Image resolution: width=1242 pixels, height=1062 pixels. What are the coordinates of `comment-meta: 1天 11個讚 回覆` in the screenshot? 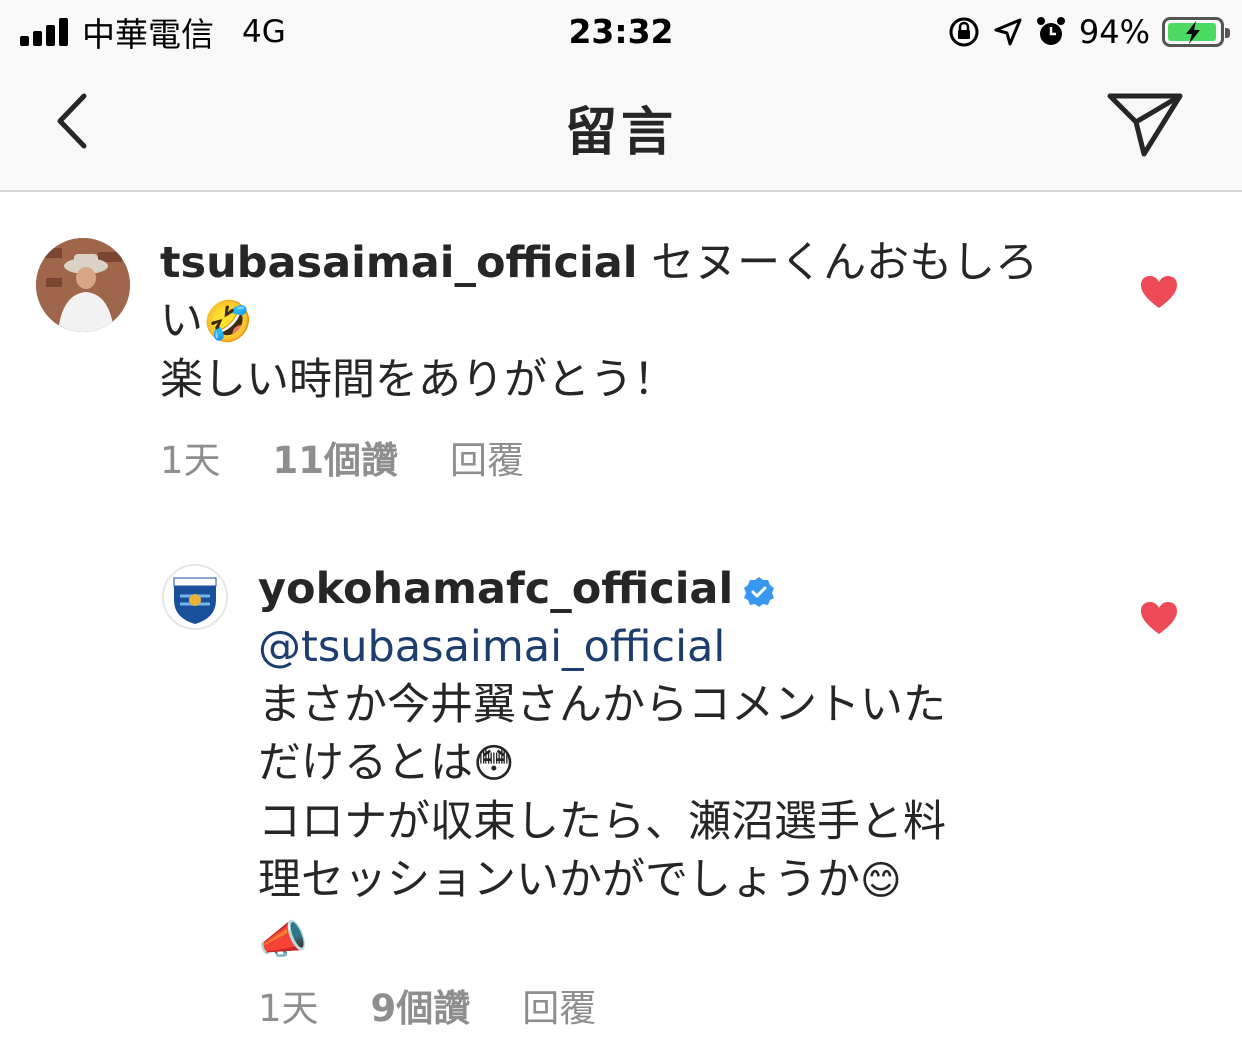 It's located at (342, 457).